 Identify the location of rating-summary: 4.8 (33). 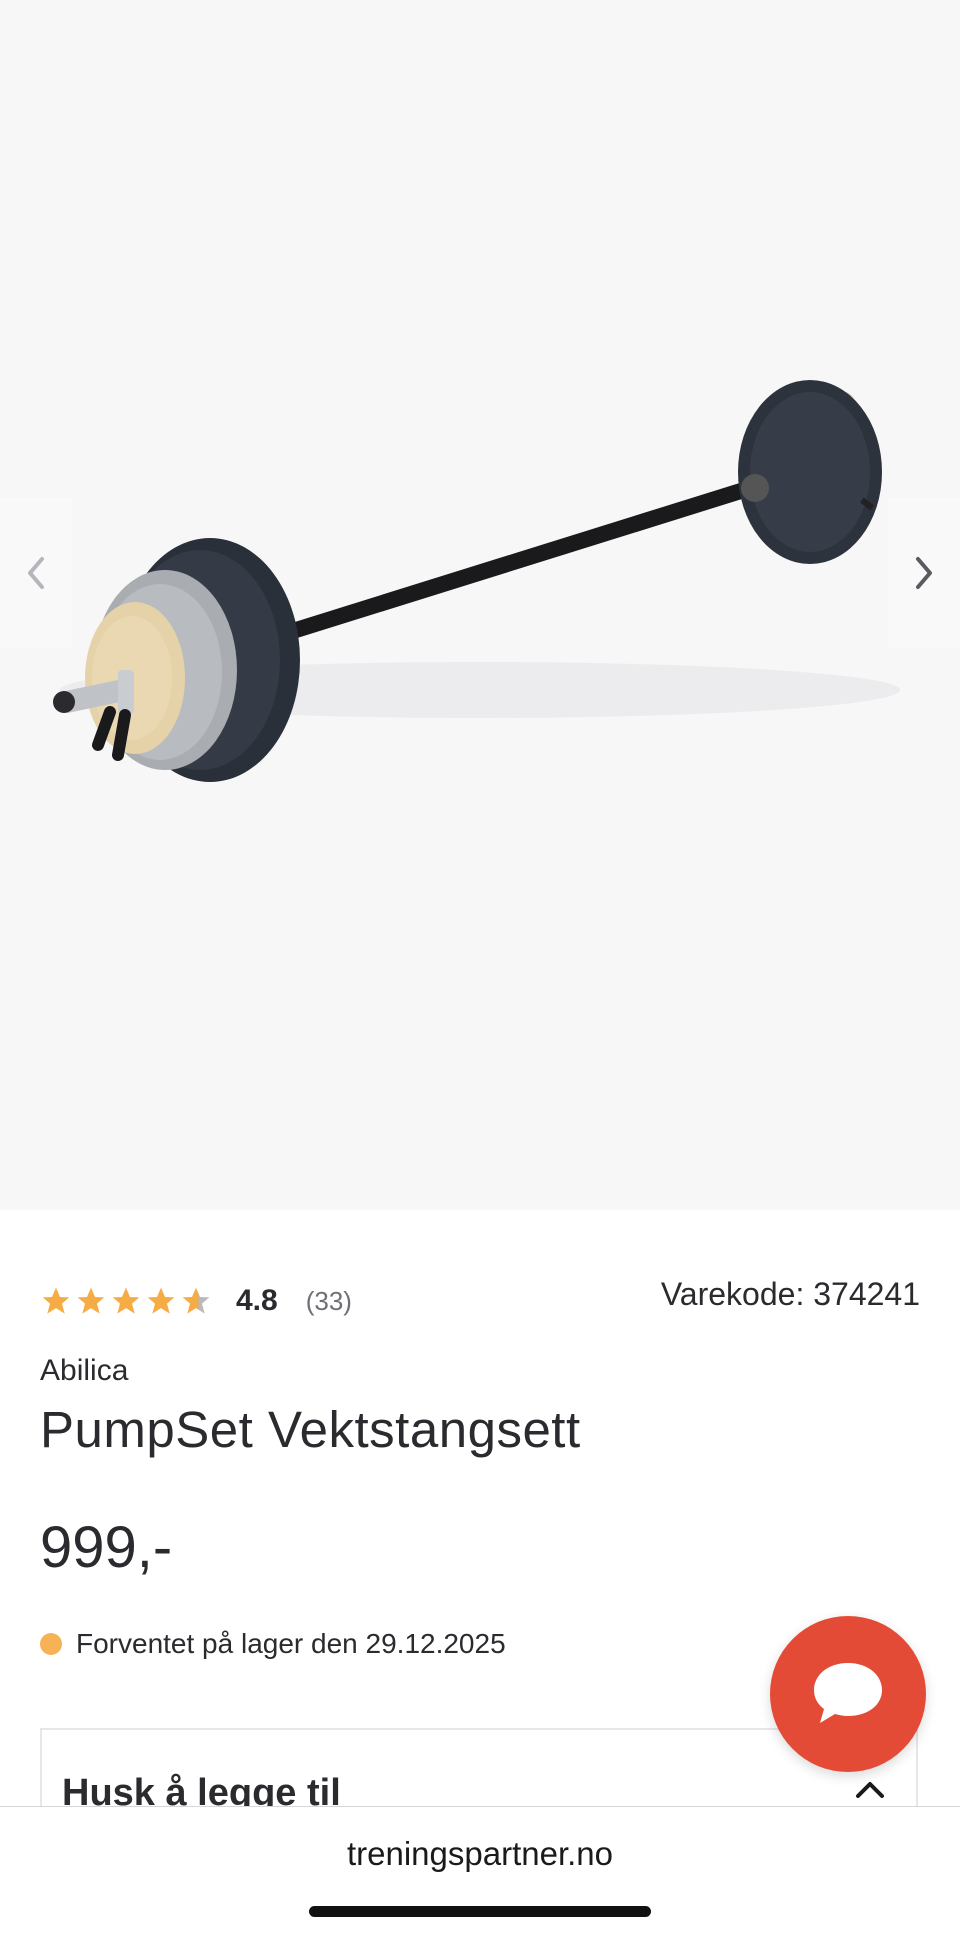
(196, 1301).